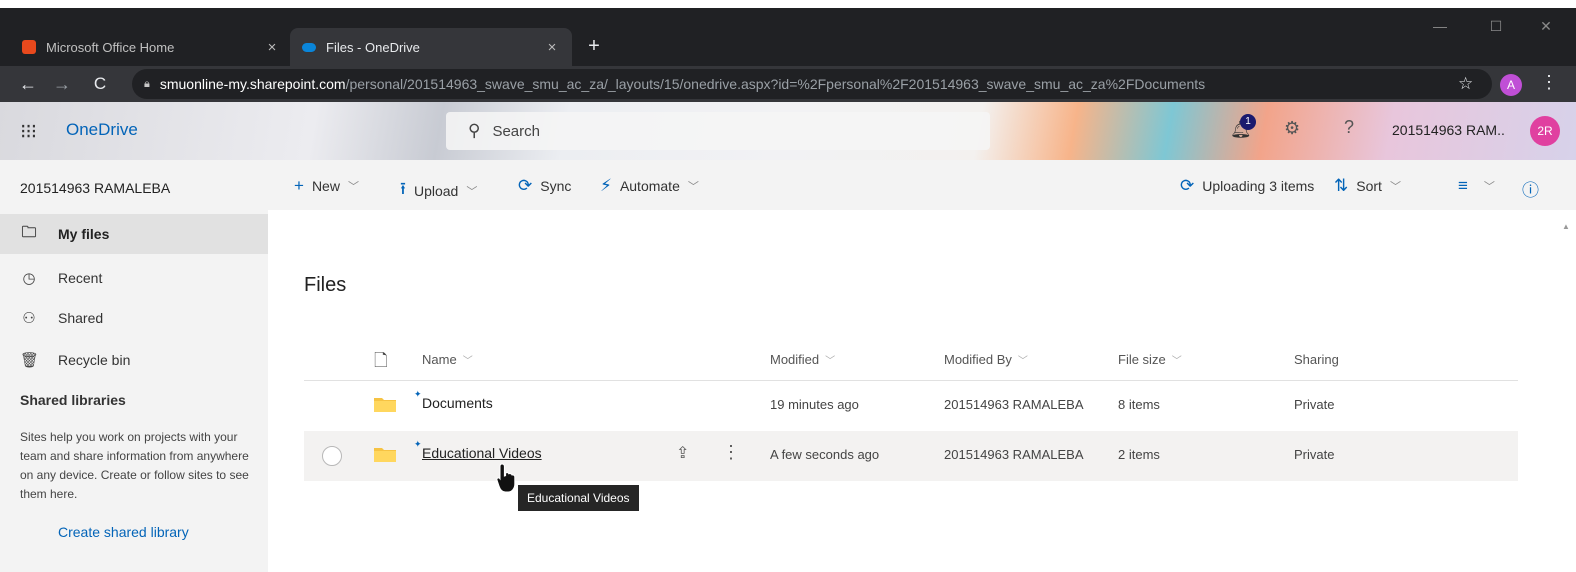 This screenshot has width=1576, height=572. Describe the element at coordinates (506, 478) in the screenshot. I see `hand-cursor-icon` at that location.